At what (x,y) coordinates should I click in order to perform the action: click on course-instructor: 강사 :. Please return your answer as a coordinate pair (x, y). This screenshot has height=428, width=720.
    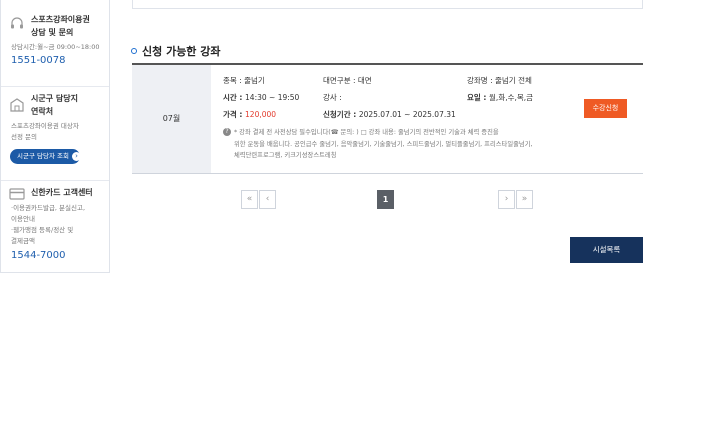
    Looking at the image, I should click on (332, 97).